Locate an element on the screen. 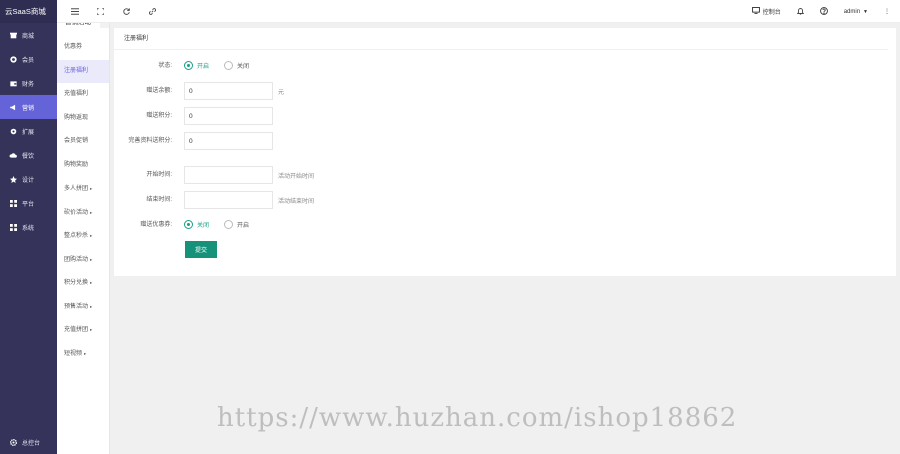  start-time-input is located at coordinates (228, 175).